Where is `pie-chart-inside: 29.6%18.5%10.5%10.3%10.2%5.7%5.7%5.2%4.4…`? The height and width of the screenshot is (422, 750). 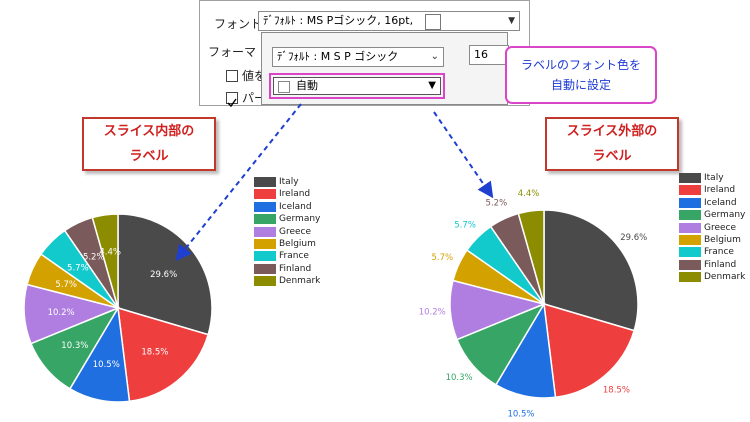
pie-chart-inside: 29.6%18.5%10.5%10.3%10.2%5.7%5.7%5.2%4.4… is located at coordinates (118, 308).